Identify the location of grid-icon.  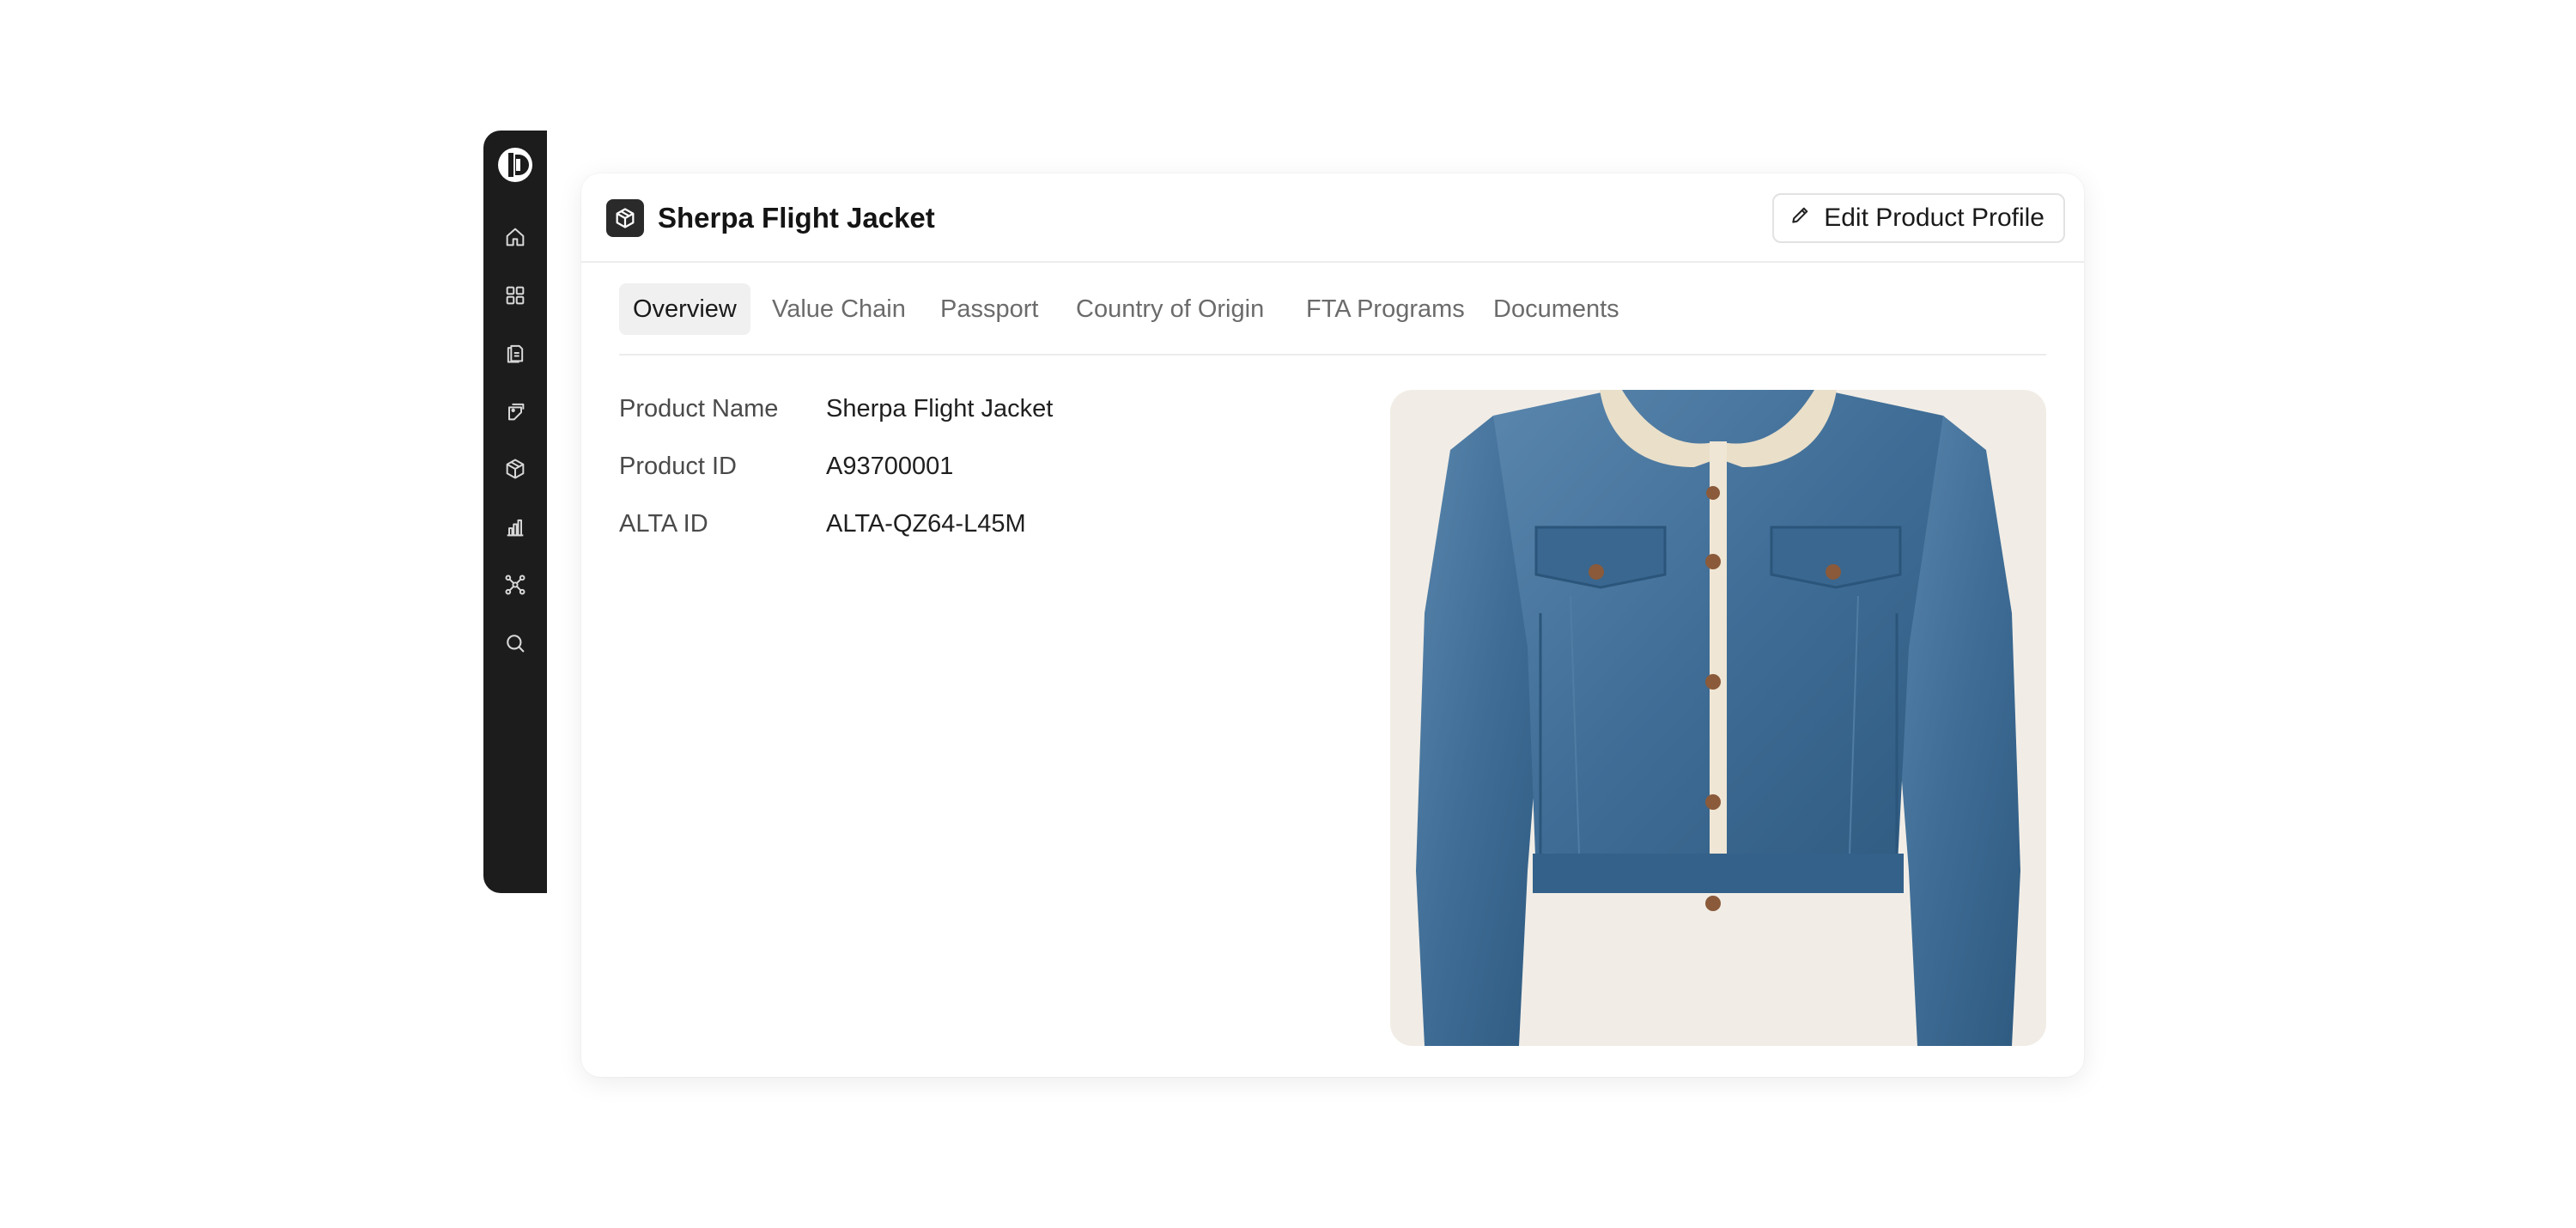
(515, 295).